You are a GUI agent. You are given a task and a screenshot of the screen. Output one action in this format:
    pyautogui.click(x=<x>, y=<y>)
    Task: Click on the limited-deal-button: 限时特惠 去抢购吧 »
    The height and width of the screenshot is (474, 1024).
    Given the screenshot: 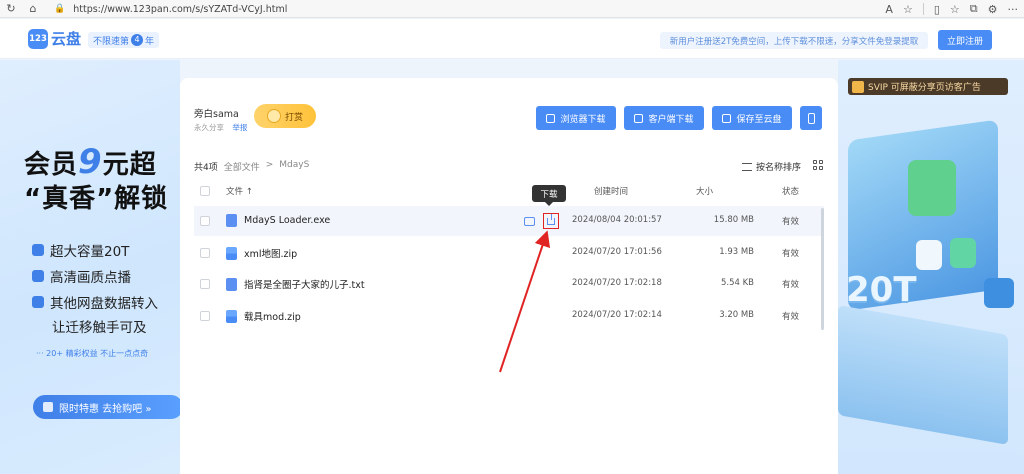 What is the action you would take?
    pyautogui.click(x=106, y=407)
    